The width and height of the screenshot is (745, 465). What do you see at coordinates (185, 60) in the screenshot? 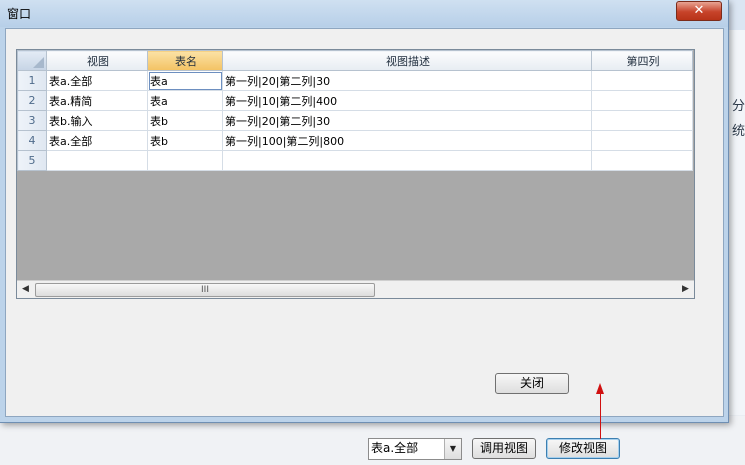
I see `column-header-table: 表名` at bounding box center [185, 60].